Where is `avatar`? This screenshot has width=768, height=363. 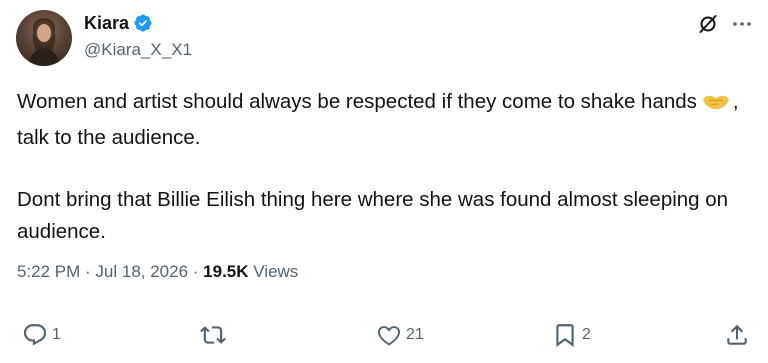 avatar is located at coordinates (44, 38).